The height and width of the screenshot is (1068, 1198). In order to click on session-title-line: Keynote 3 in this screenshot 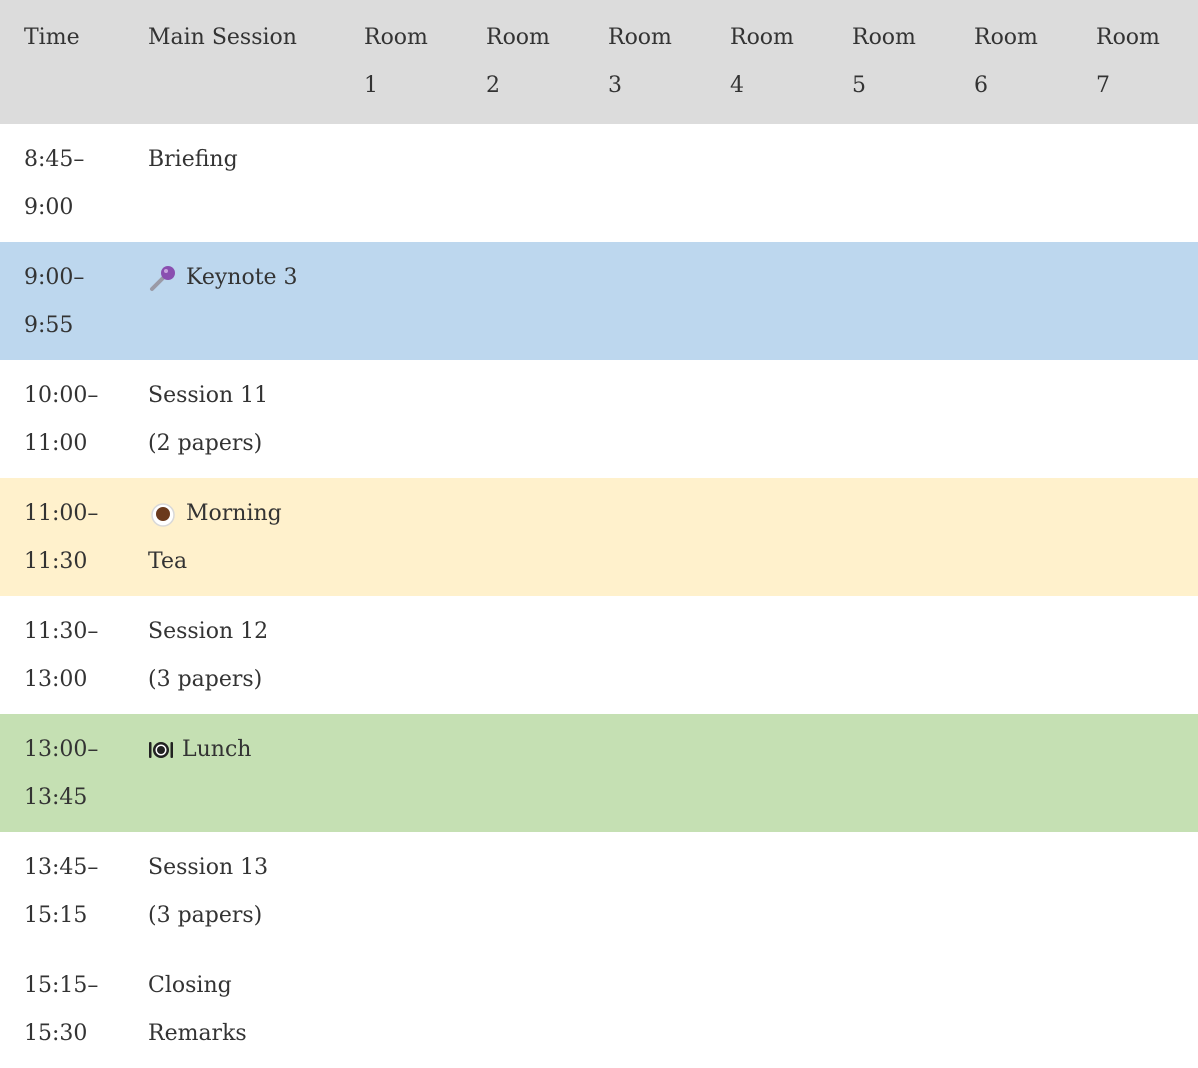, I will do `click(244, 278)`.